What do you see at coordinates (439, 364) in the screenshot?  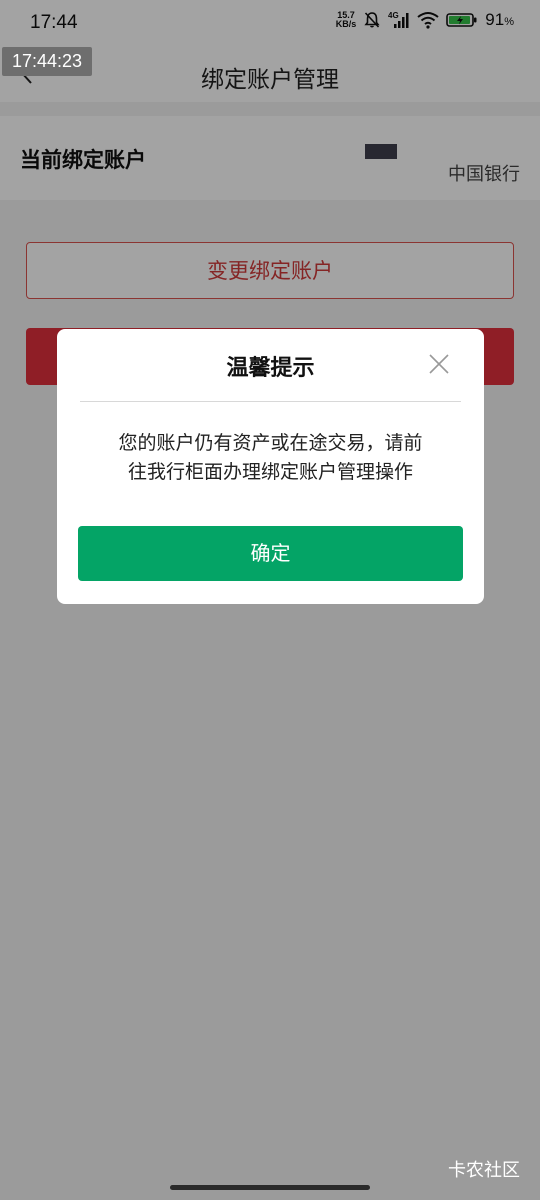 I see `close-icon` at bounding box center [439, 364].